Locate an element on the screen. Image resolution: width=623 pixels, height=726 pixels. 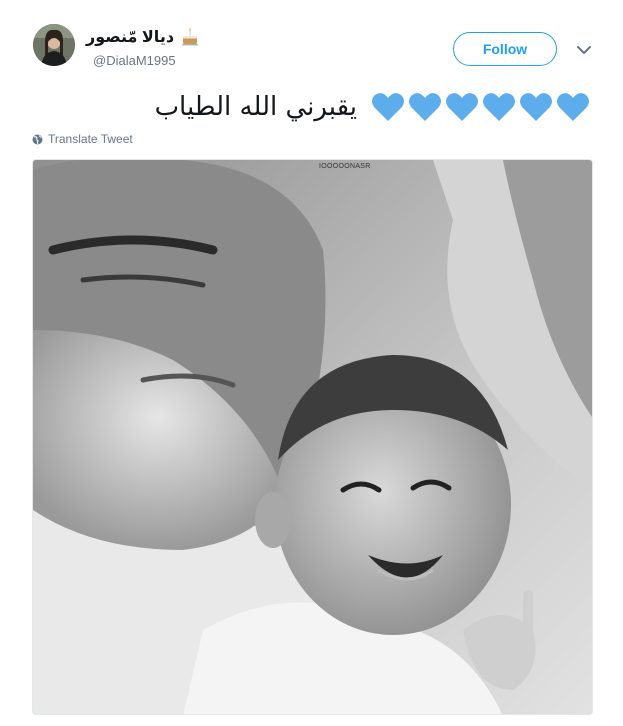
user-handle: @DialaM1995 is located at coordinates (134, 60).